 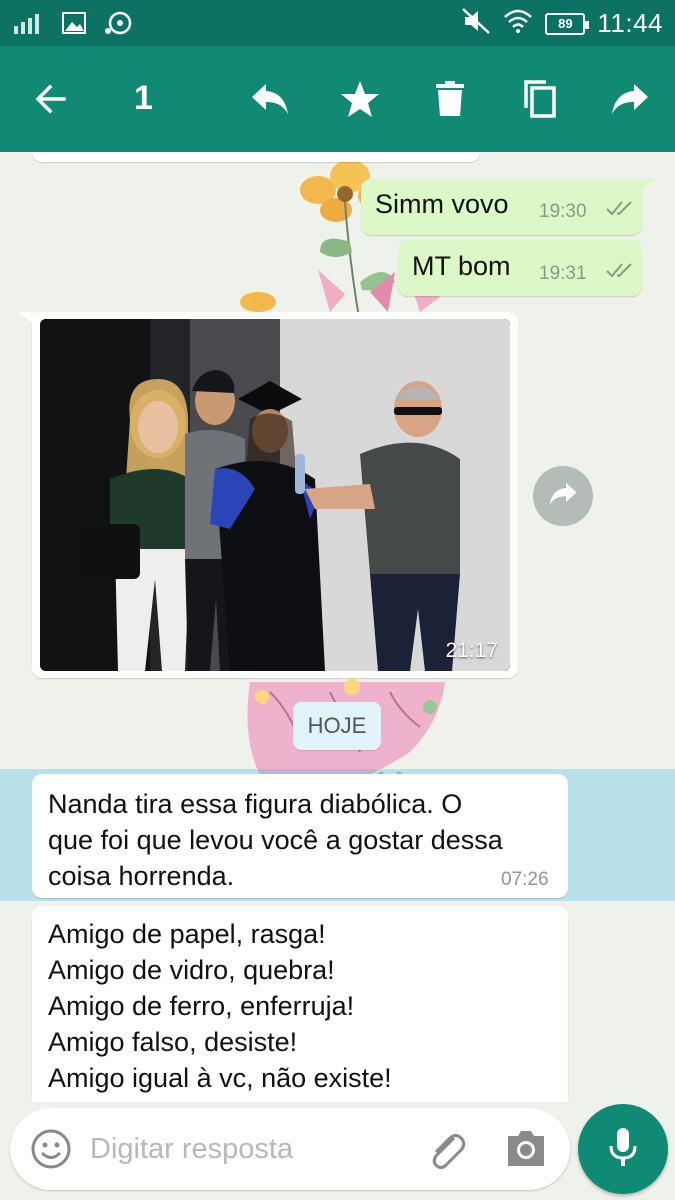 I want to click on music-disc-icon, so click(x=119, y=25).